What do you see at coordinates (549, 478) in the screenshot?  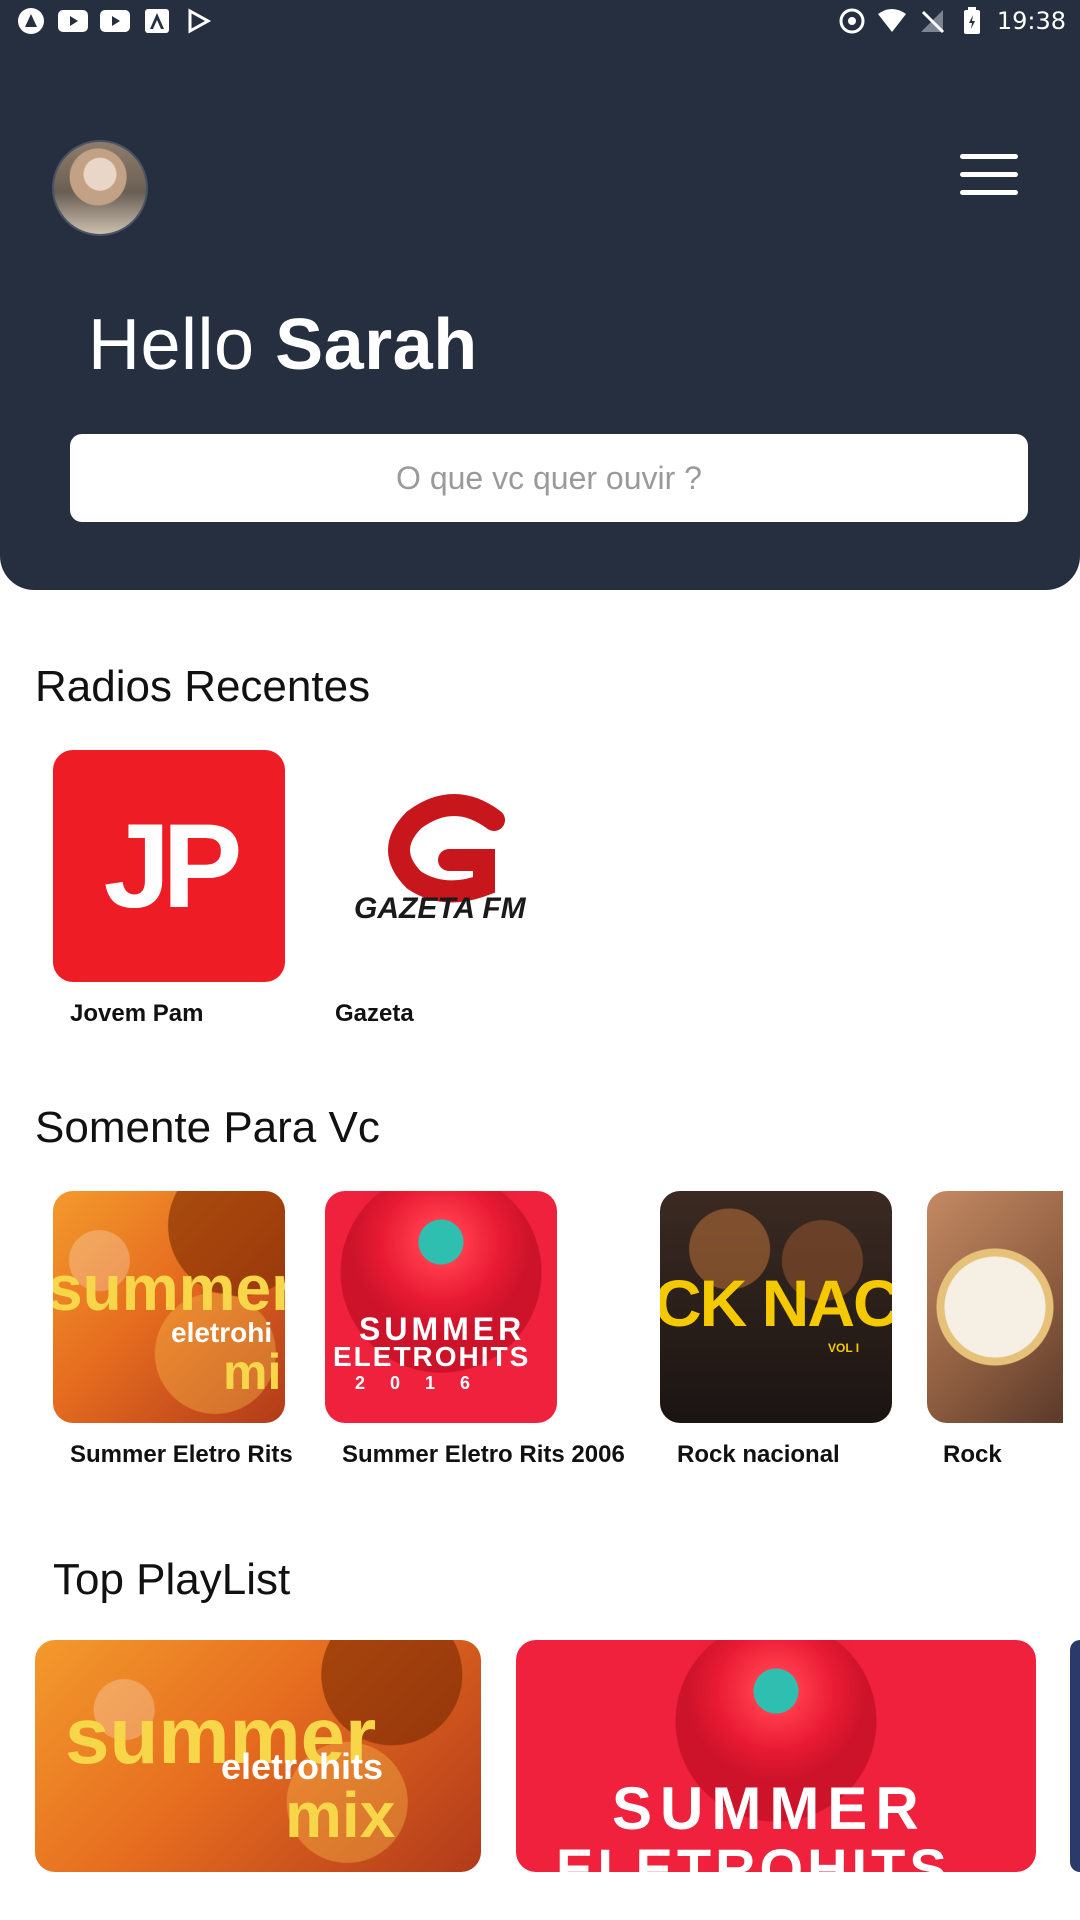 I see `search-input` at bounding box center [549, 478].